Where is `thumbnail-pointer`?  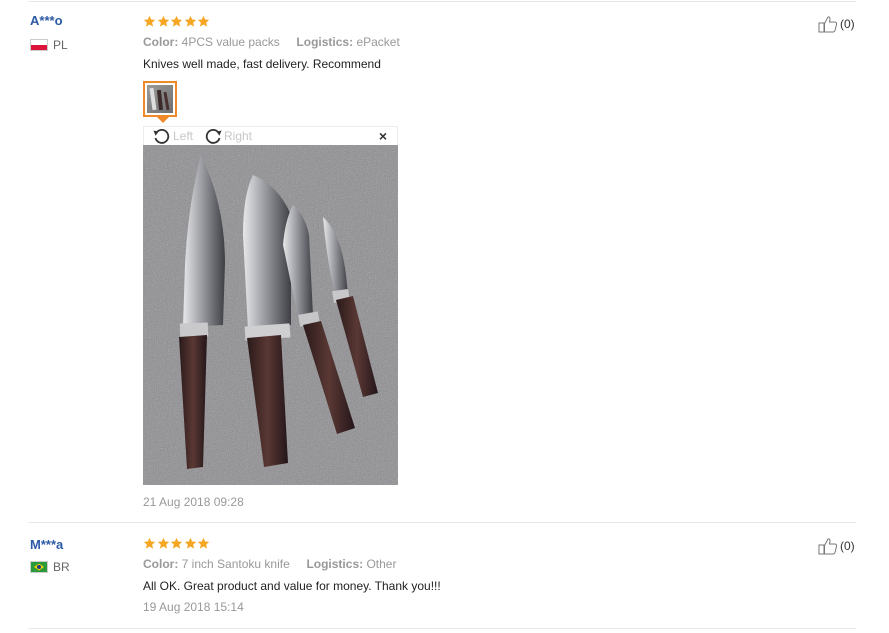 thumbnail-pointer is located at coordinates (163, 120).